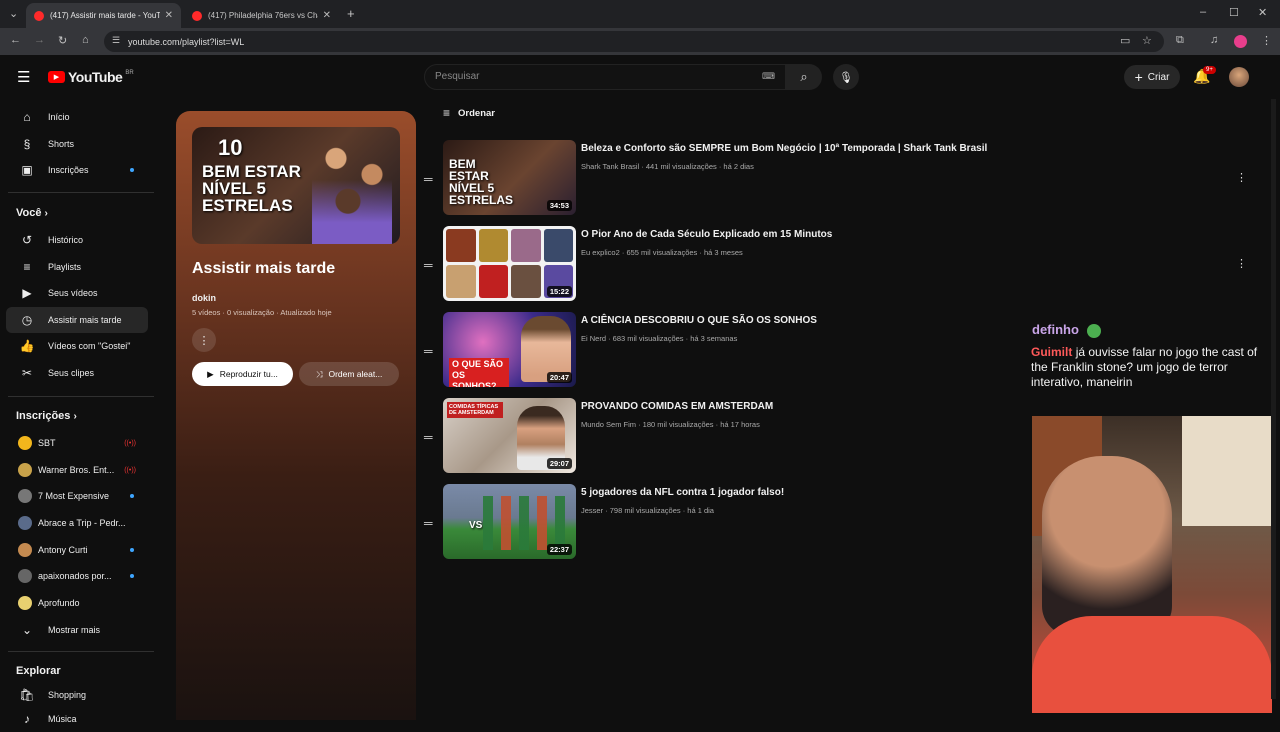 This screenshot has width=1280, height=732. I want to click on subscription-sbt: SBT ((•)), so click(77, 443).